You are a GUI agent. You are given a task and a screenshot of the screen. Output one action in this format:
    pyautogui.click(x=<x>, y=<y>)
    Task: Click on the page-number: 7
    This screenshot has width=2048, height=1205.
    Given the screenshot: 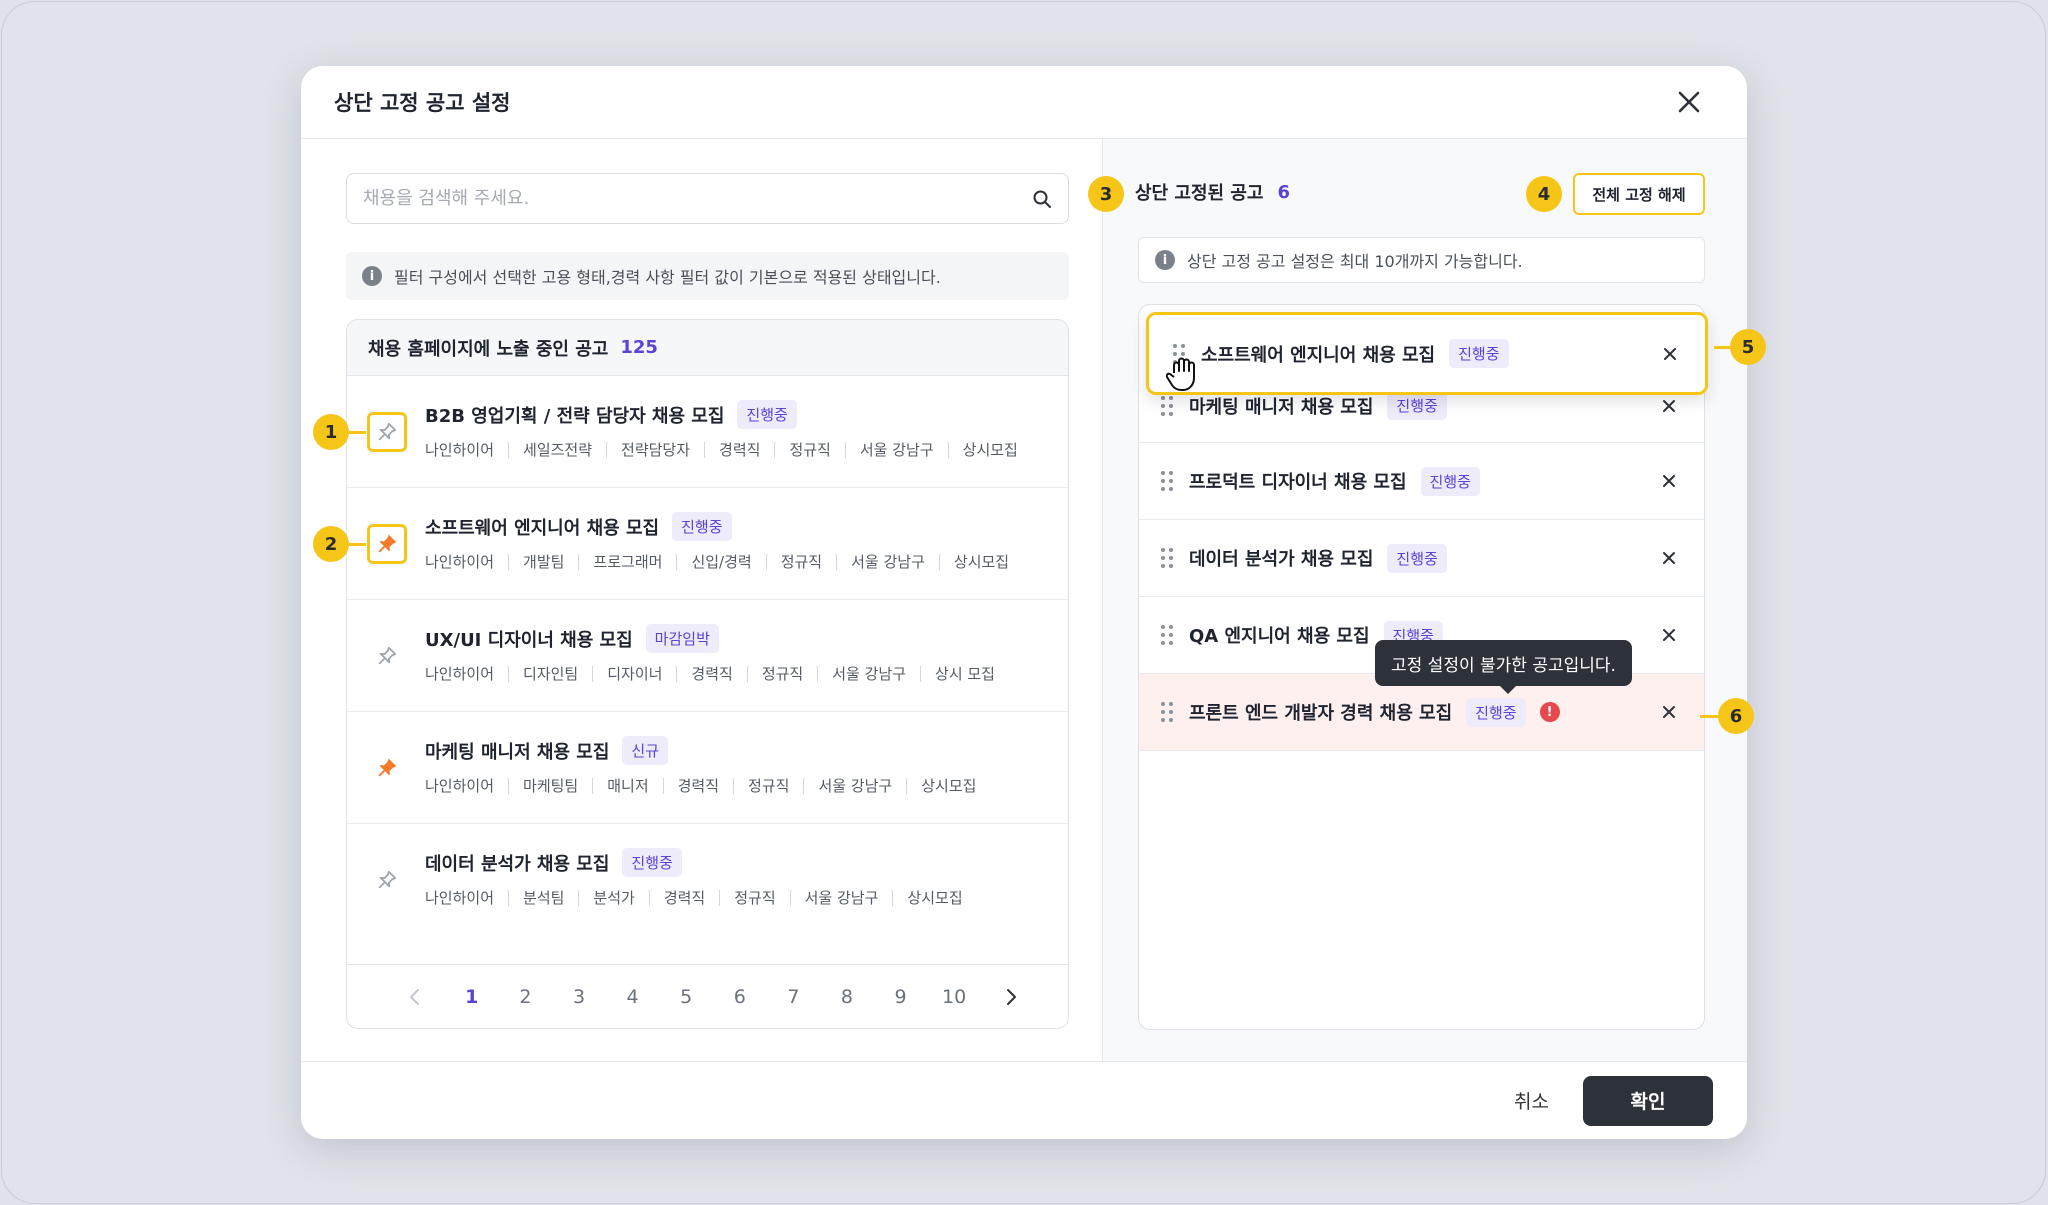 What is the action you would take?
    pyautogui.click(x=794, y=997)
    